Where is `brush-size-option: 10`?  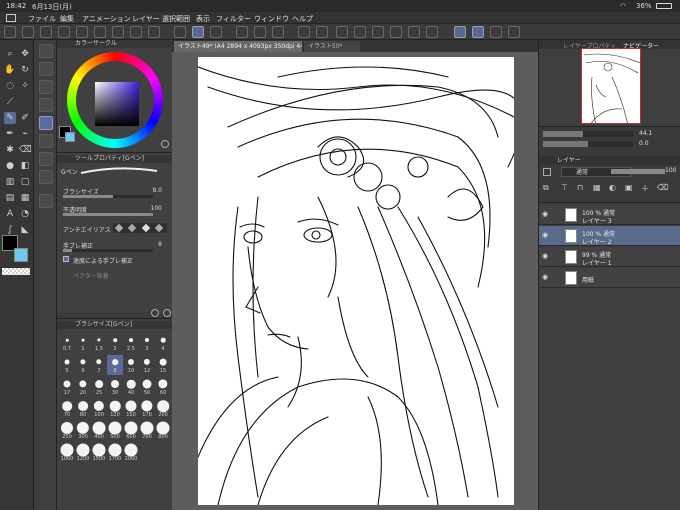 brush-size-option: 10 is located at coordinates (131, 365).